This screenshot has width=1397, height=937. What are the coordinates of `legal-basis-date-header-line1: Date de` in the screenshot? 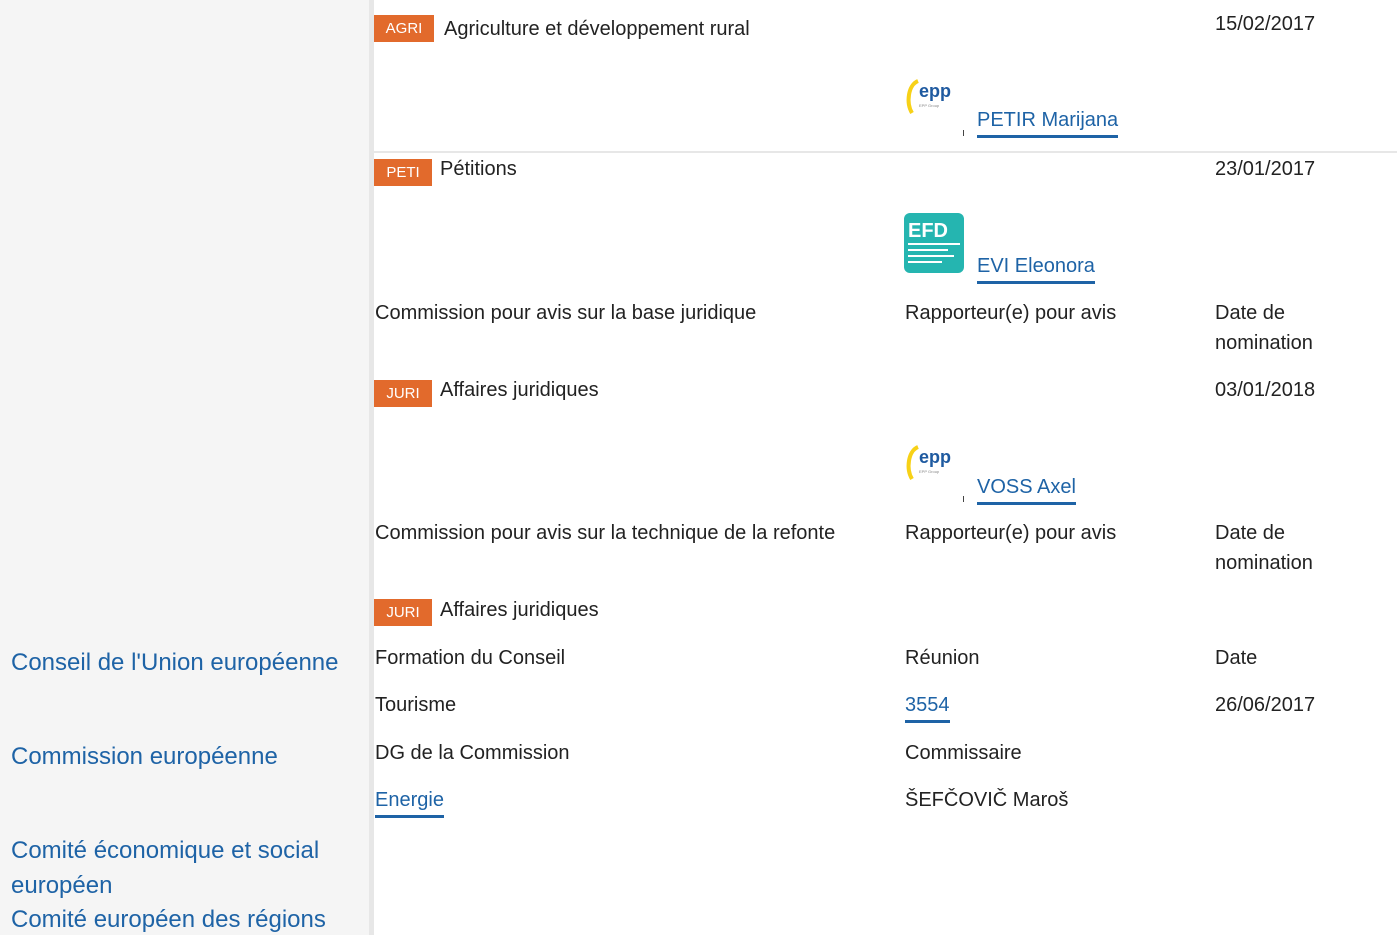 It's located at (1250, 313).